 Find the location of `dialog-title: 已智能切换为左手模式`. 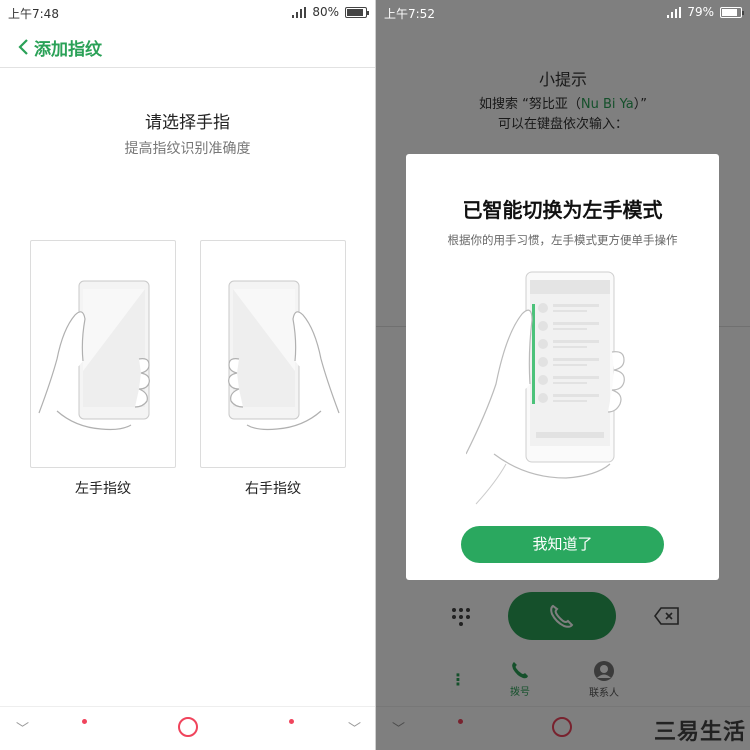

dialog-title: 已智能切换为左手模式 is located at coordinates (562, 210).